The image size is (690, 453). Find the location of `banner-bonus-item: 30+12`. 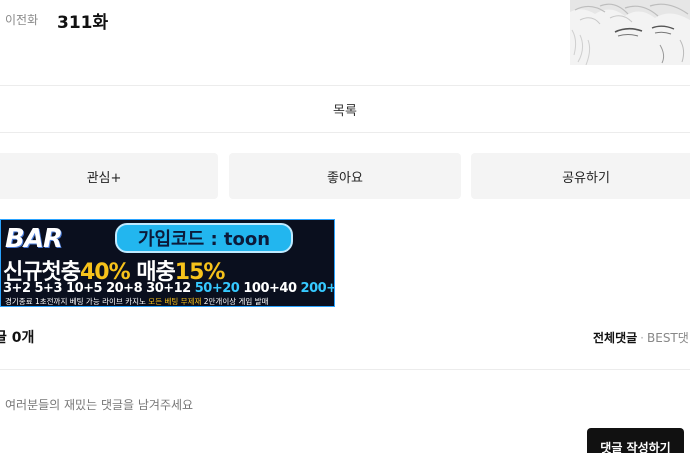

banner-bonus-item: 30+12 is located at coordinates (168, 288).